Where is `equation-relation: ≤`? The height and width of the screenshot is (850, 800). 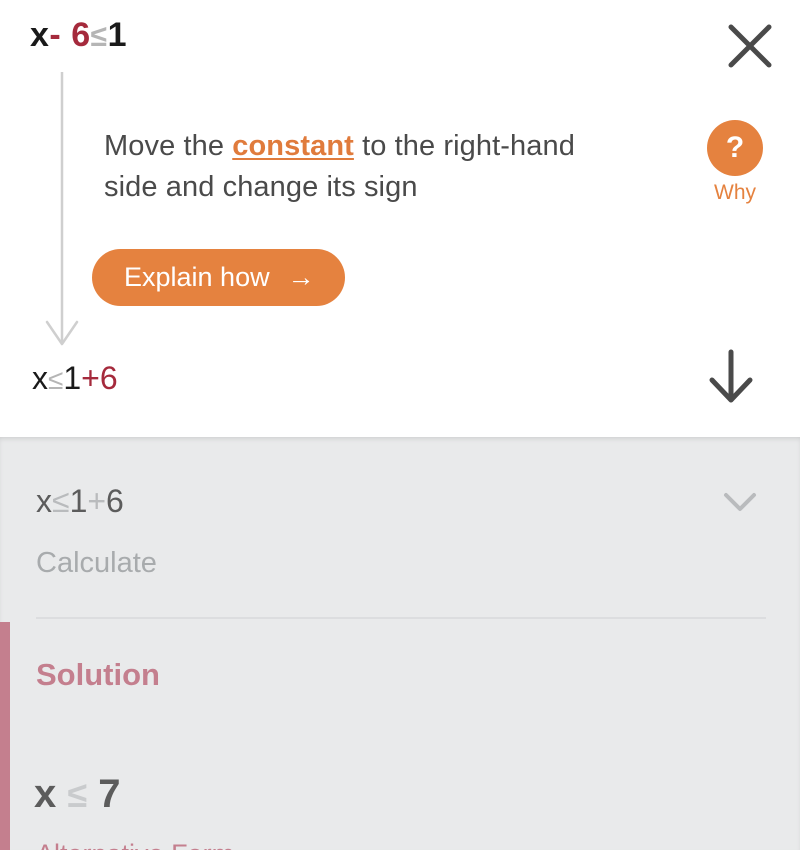
equation-relation: ≤ is located at coordinates (99, 36).